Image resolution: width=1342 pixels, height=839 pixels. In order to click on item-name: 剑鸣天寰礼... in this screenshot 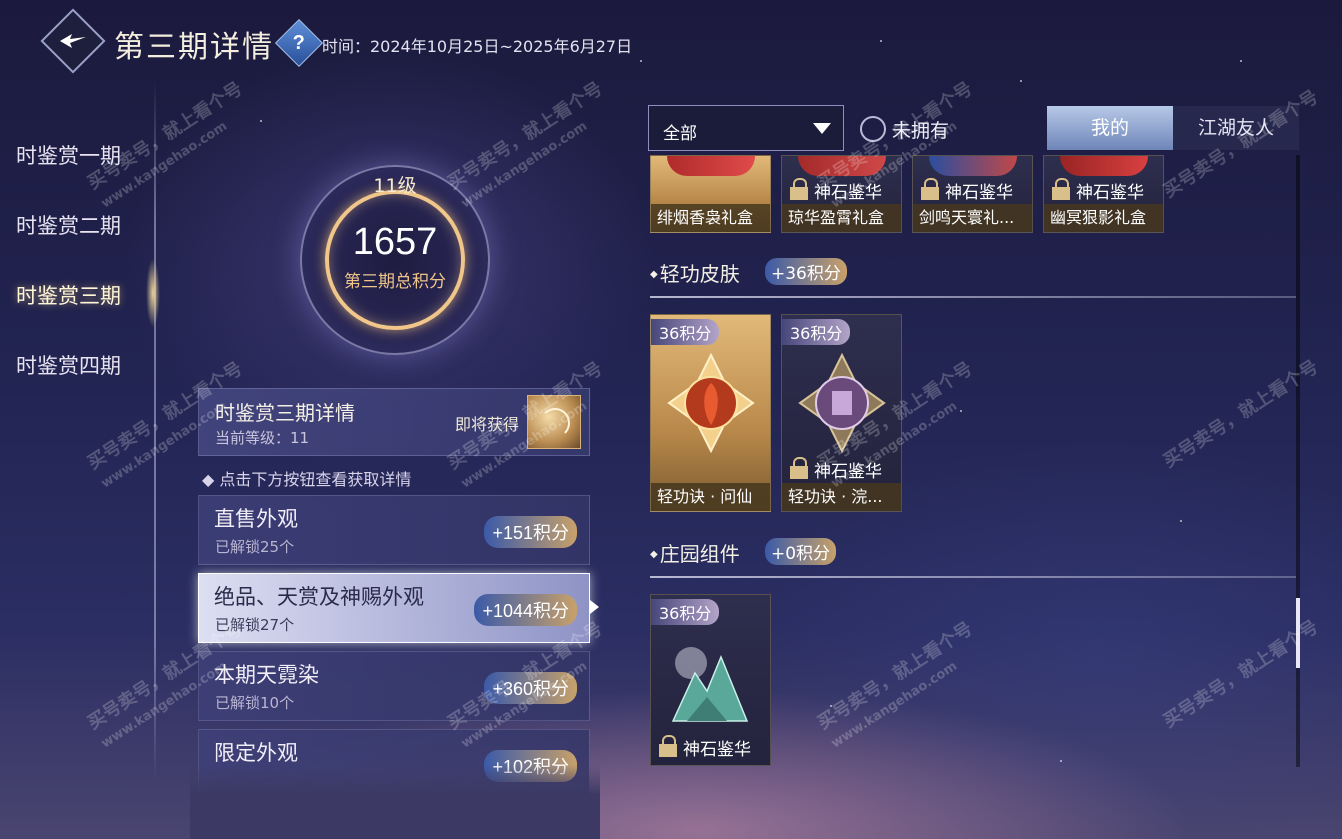, I will do `click(972, 218)`.